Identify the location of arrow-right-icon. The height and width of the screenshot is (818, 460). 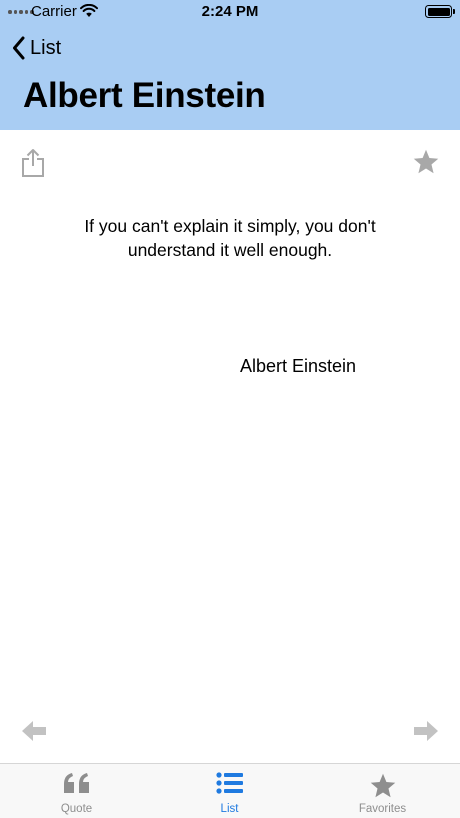
(426, 731).